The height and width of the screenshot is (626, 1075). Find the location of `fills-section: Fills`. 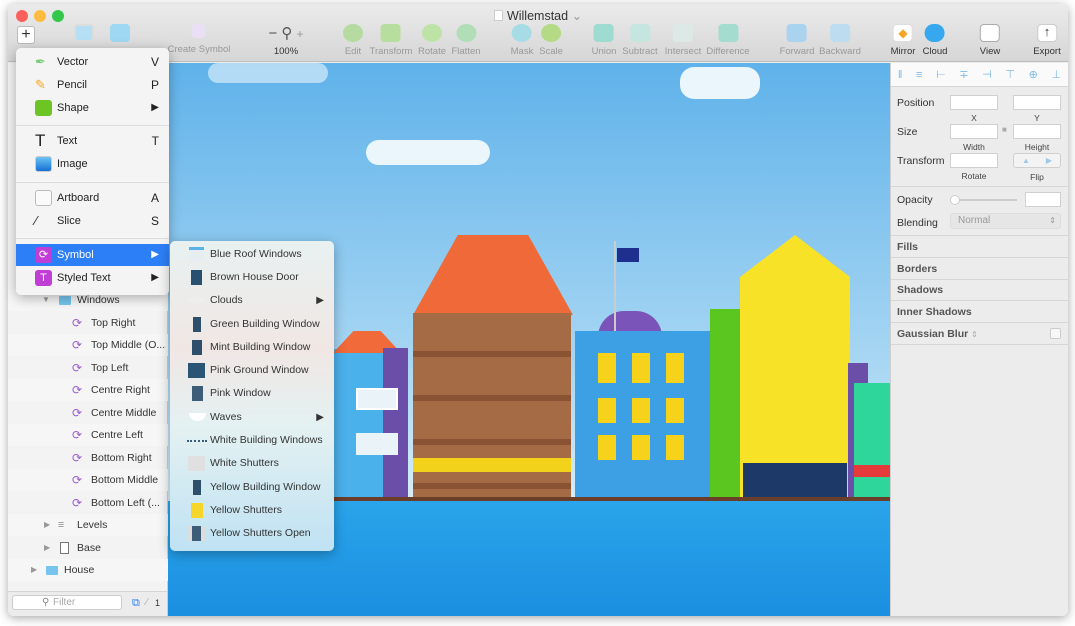

fills-section: Fills is located at coordinates (979, 247).